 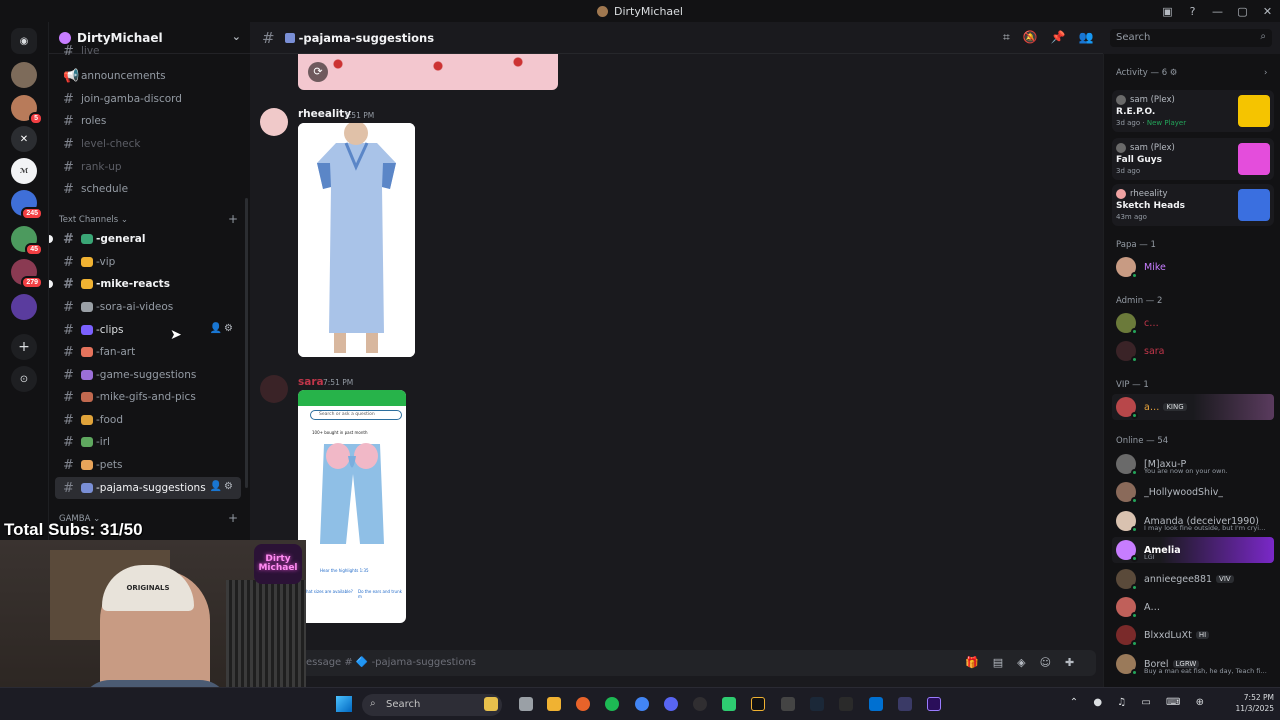 What do you see at coordinates (554, 704) in the screenshot?
I see `file-explorer-icon` at bounding box center [554, 704].